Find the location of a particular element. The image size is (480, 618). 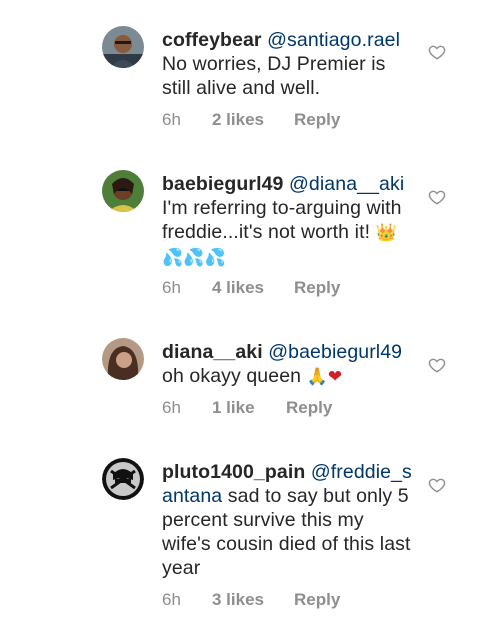

comment-username: pluto1400_pain is located at coordinates (233, 472).